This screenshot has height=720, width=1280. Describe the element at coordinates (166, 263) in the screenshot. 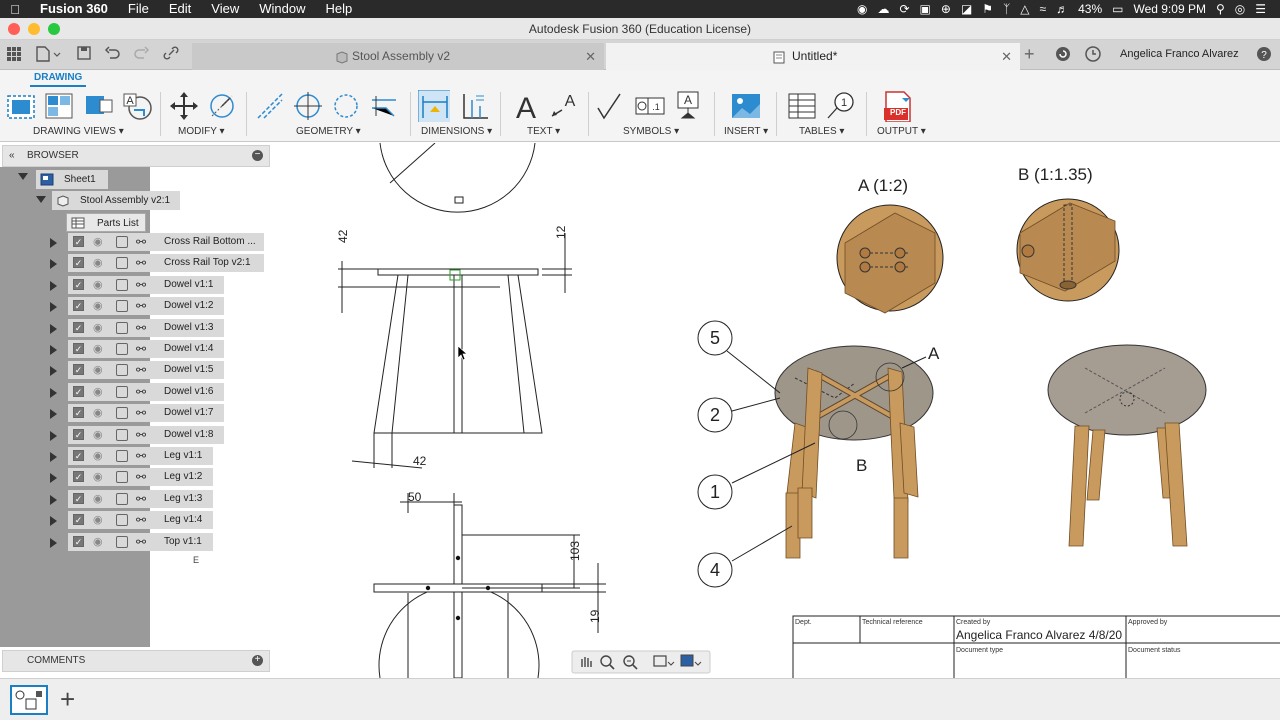

I see `browser-component-row: ✓ ◉ ⚯ Cross Rail Top v2:1` at that location.